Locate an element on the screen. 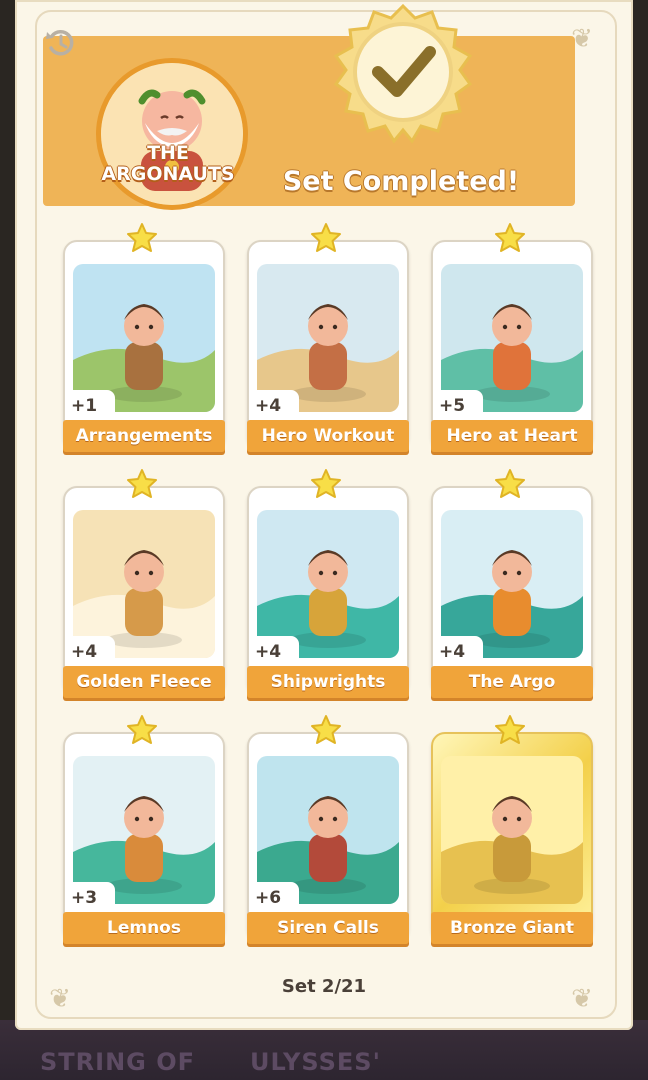 This screenshot has height=1080, width=648. card: +3 Lemnos is located at coordinates (144, 829).